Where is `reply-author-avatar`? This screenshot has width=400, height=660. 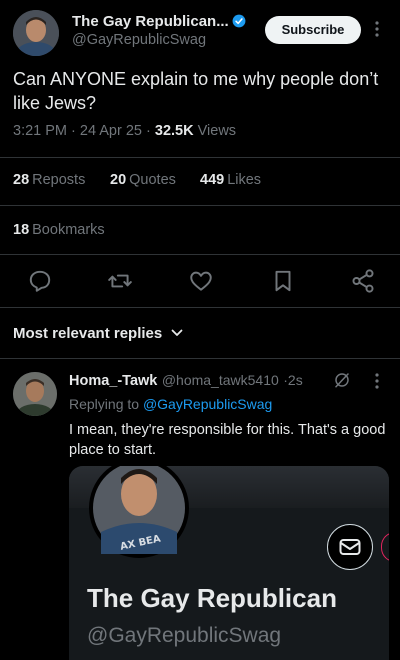 reply-author-avatar is located at coordinates (35, 394).